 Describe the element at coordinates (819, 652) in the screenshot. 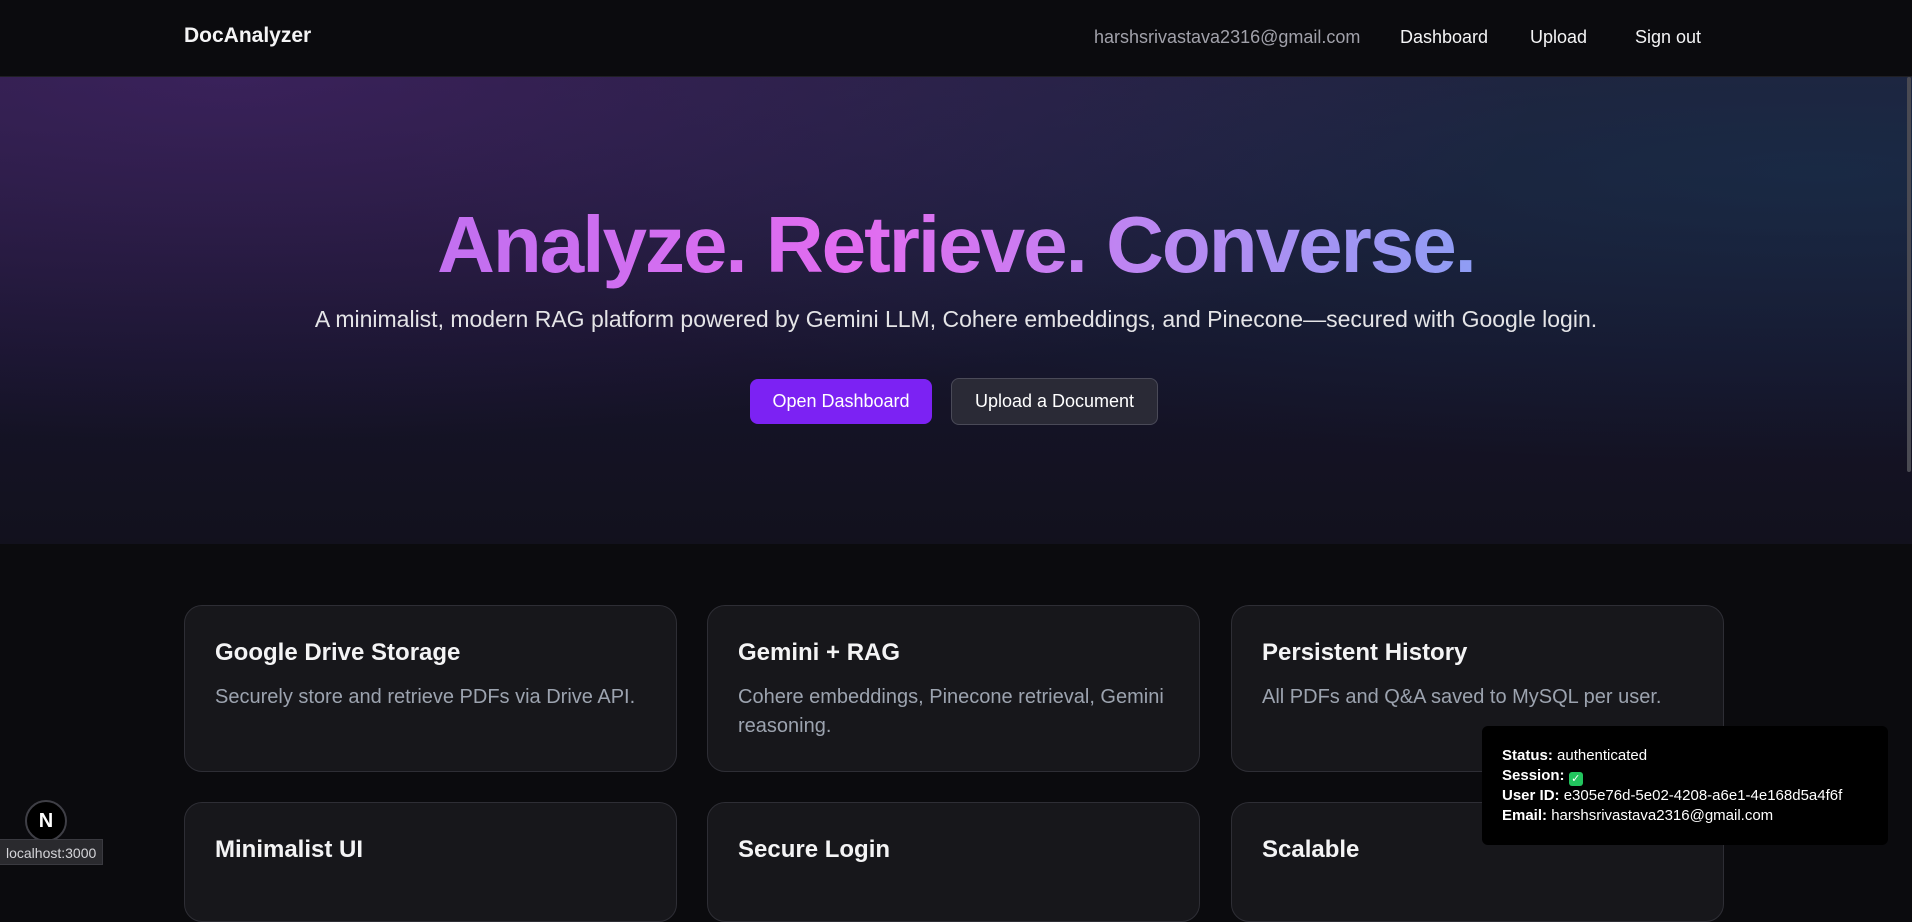

I see `feature-card-title: Gemini + RAG` at that location.